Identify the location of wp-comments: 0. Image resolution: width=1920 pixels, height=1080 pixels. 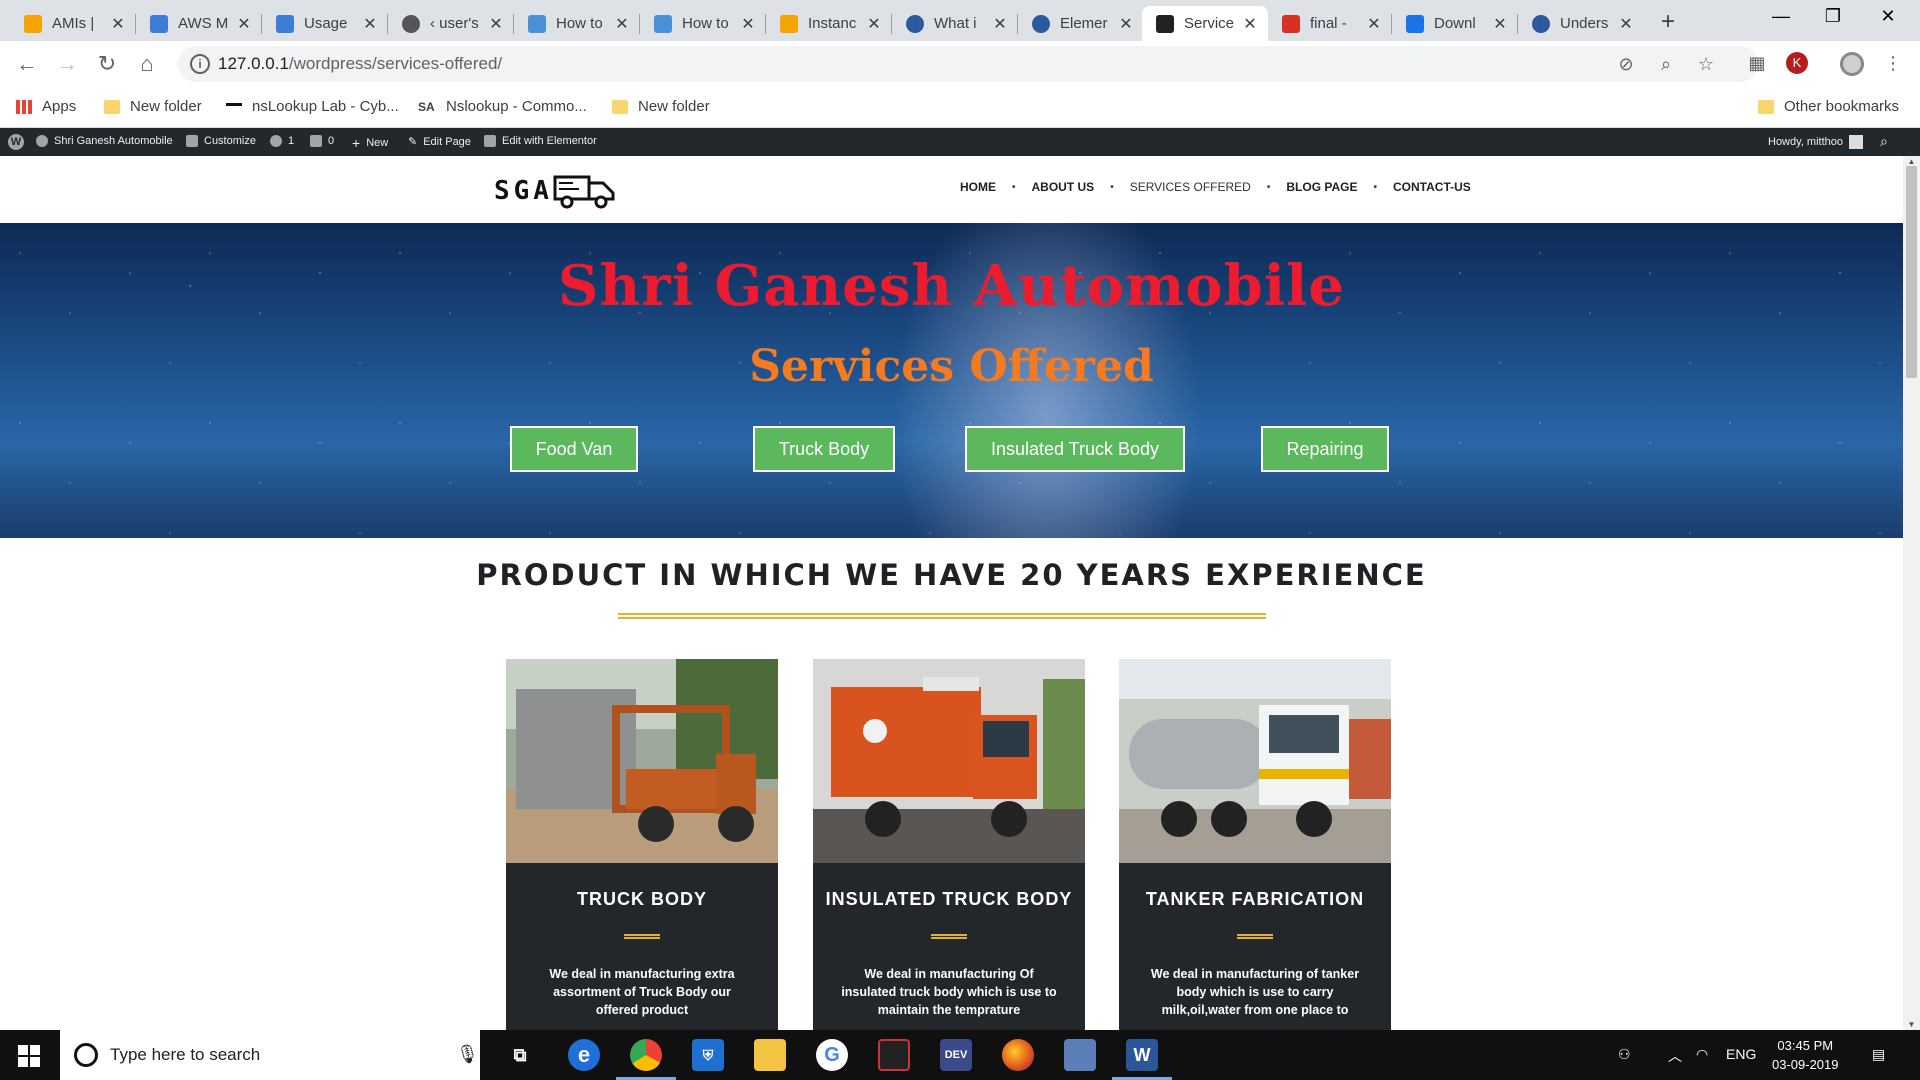
(322, 141).